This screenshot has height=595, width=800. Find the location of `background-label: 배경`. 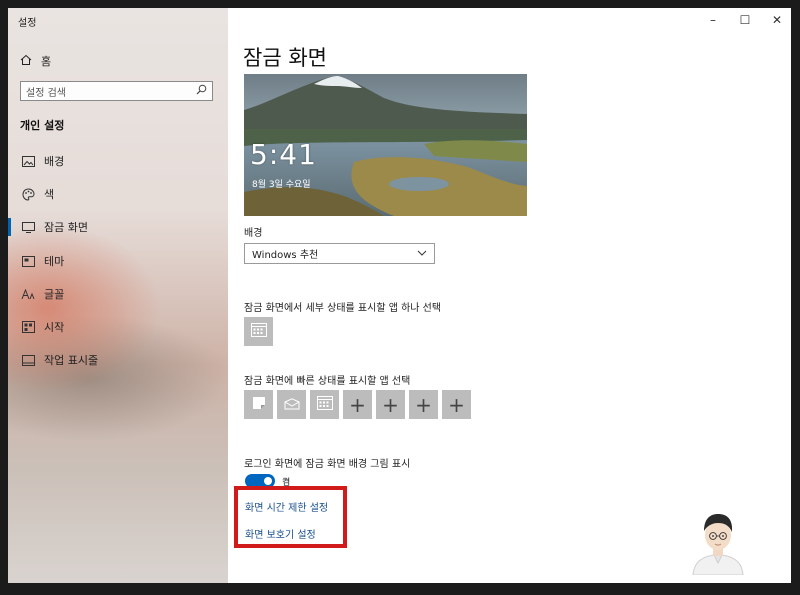

background-label: 배경 is located at coordinates (253, 233).